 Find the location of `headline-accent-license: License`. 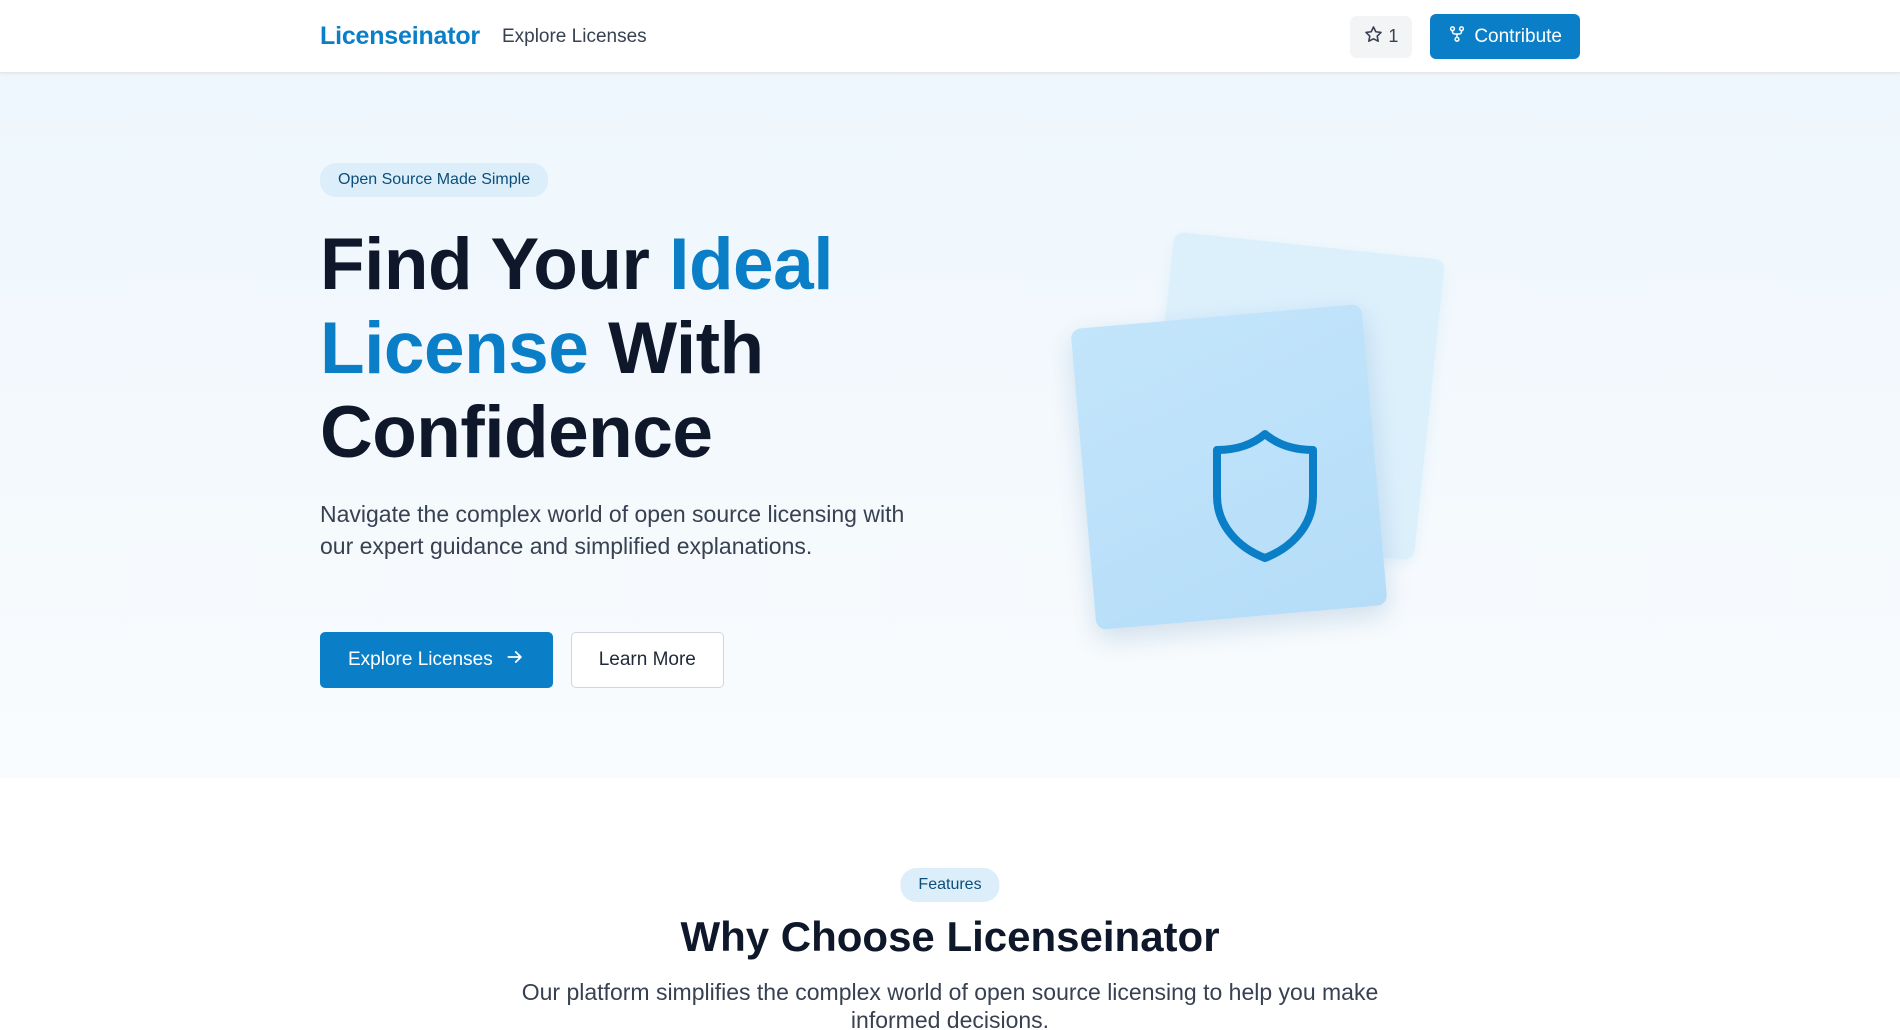

headline-accent-license: License is located at coordinates (454, 348).